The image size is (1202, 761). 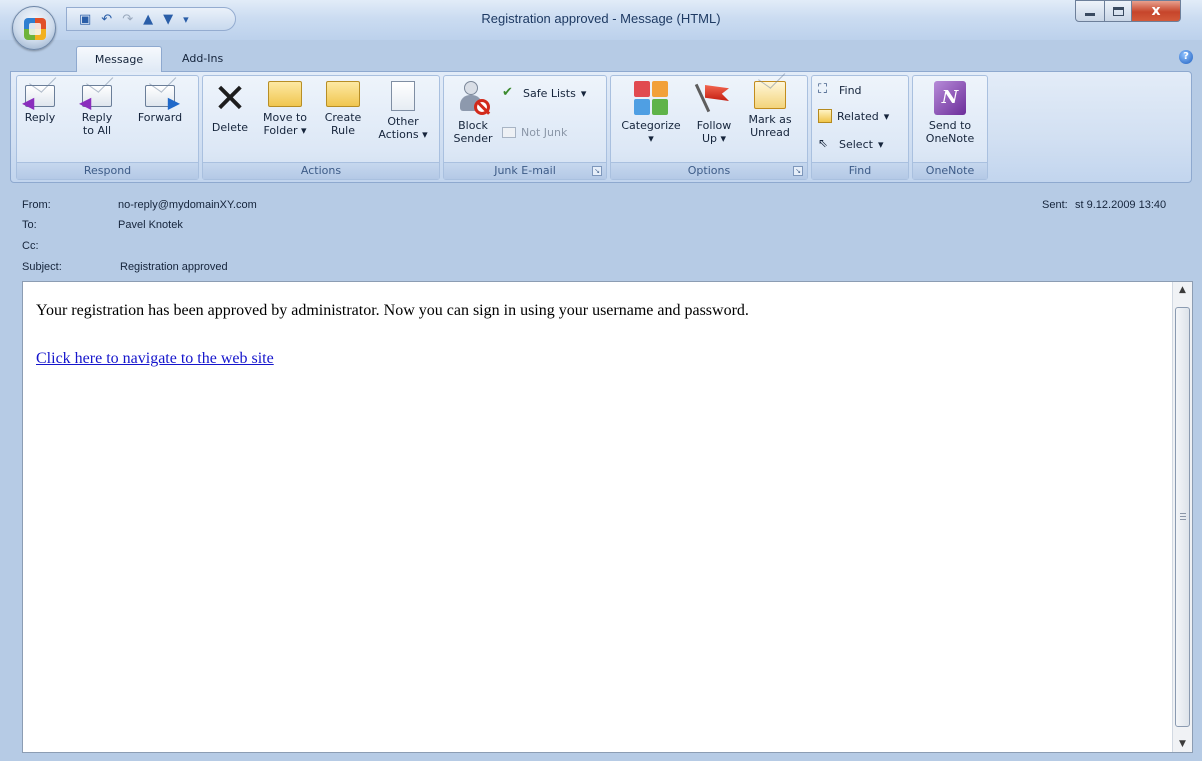 I want to click on tab-message: Message, so click(x=119, y=59).